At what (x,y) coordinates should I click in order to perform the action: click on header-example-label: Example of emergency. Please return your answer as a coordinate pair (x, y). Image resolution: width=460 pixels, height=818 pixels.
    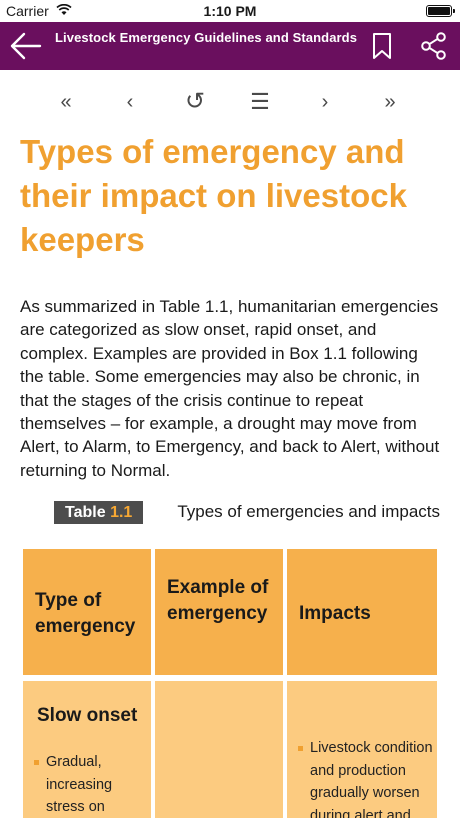
    Looking at the image, I should click on (218, 600).